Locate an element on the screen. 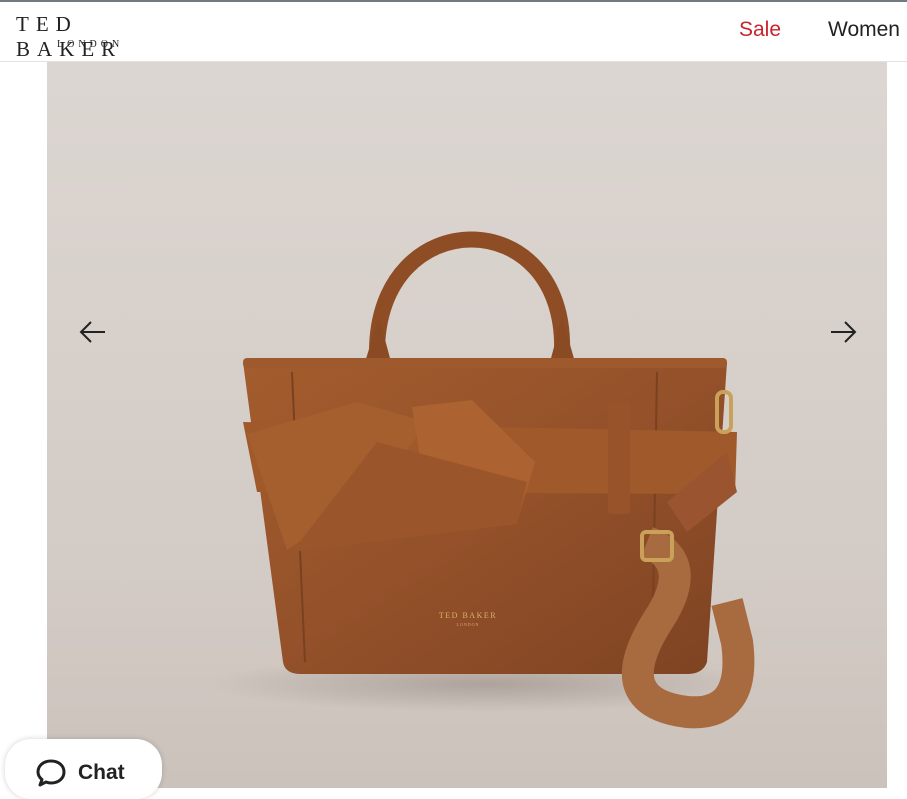 Image resolution: width=907 pixels, height=799 pixels. chat-label: Chat is located at coordinates (101, 772).